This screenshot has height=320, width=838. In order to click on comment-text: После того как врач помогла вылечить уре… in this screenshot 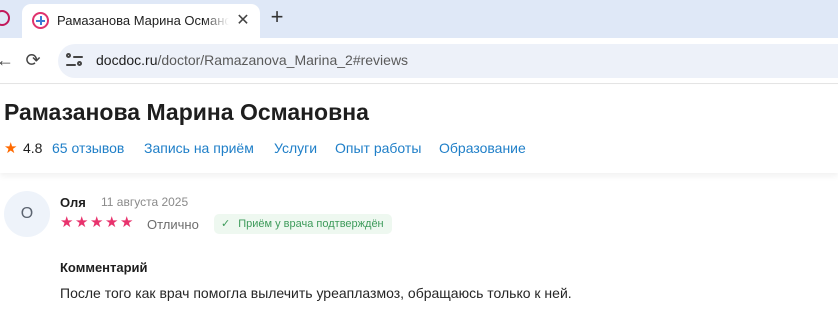, I will do `click(316, 293)`.